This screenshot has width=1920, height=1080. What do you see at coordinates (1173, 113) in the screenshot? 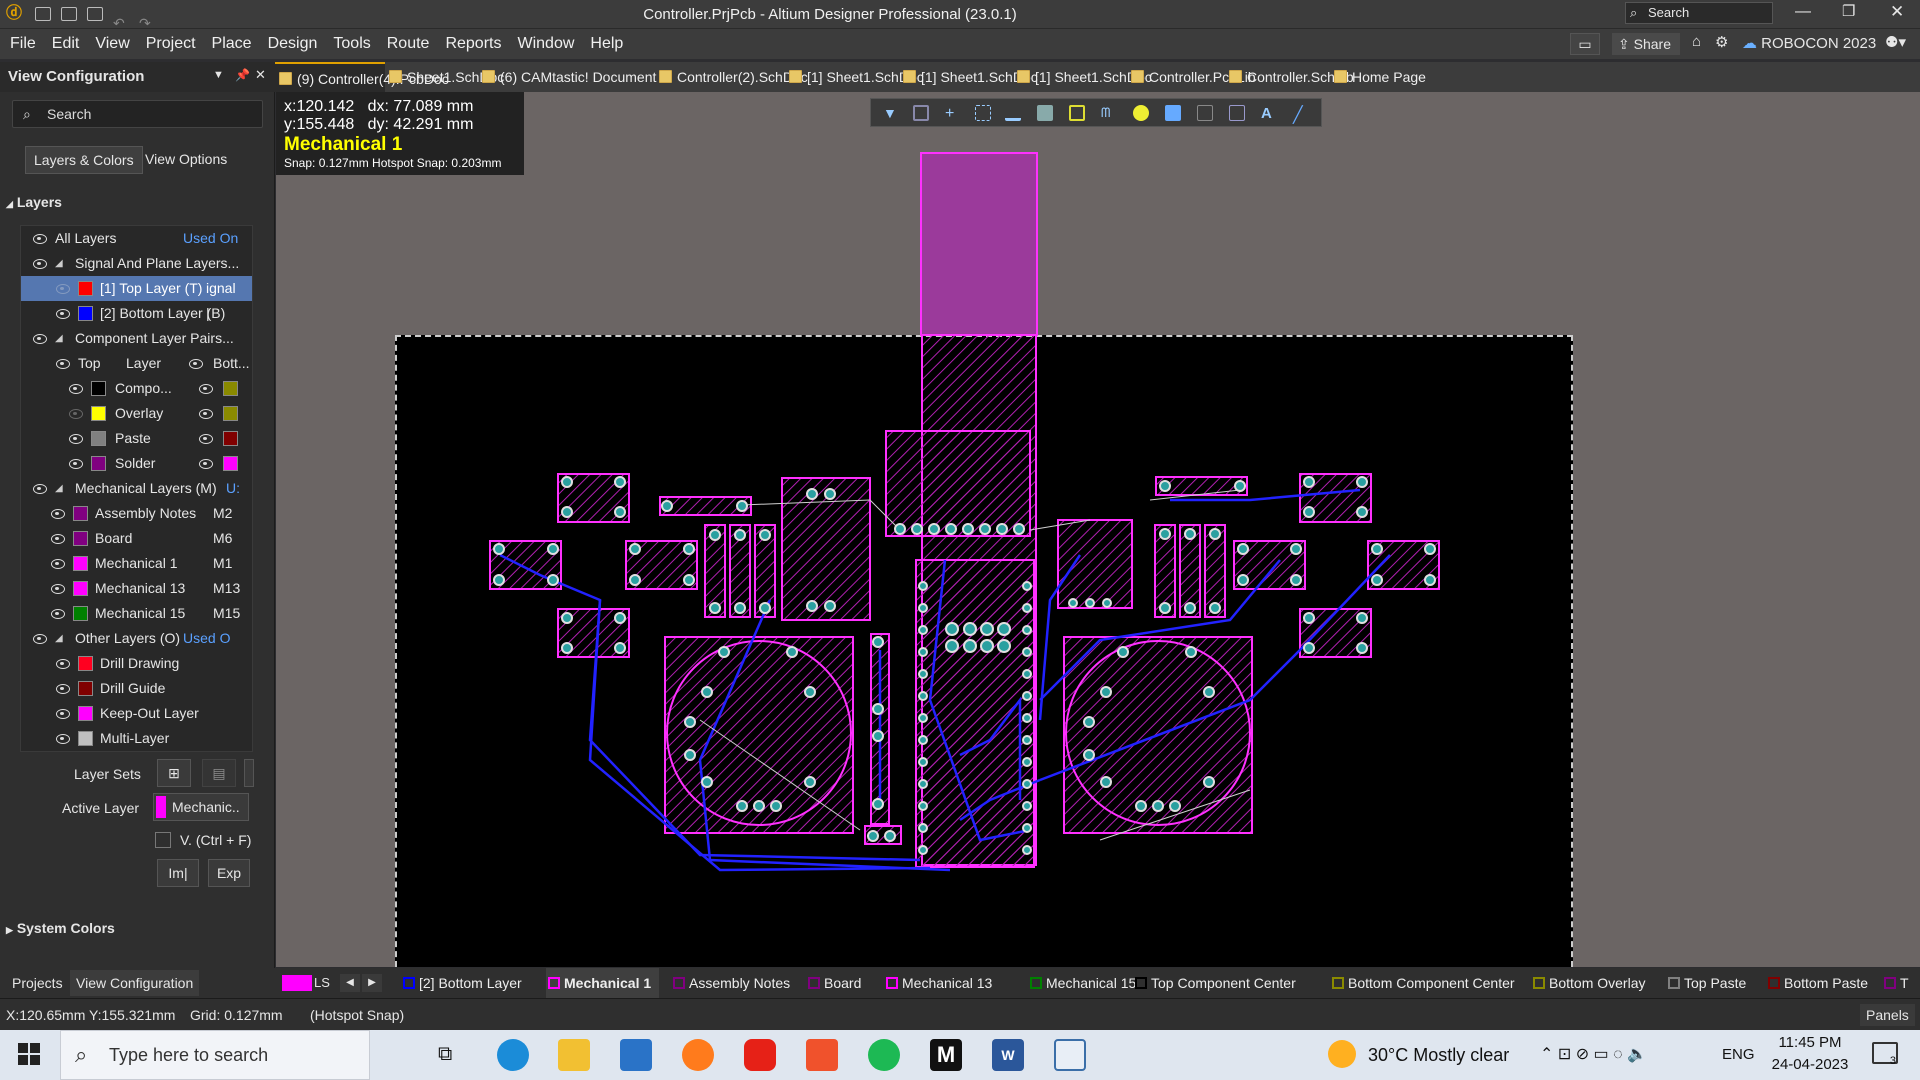
I see `polygon-icon` at bounding box center [1173, 113].